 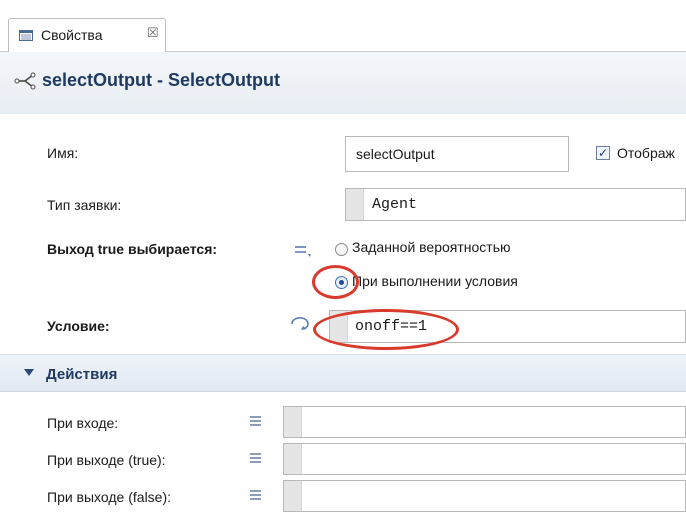 What do you see at coordinates (395, 154) in the screenshot?
I see `name-value: selectOutput` at bounding box center [395, 154].